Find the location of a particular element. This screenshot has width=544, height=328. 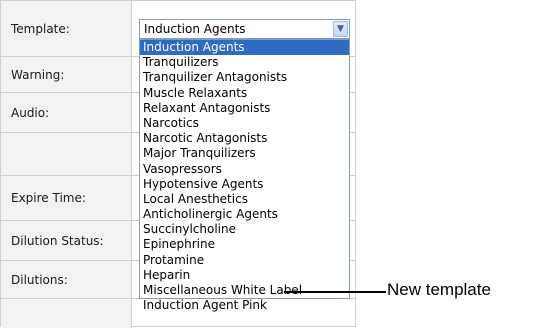

template-option: Anticholinergic Agents is located at coordinates (244, 214).